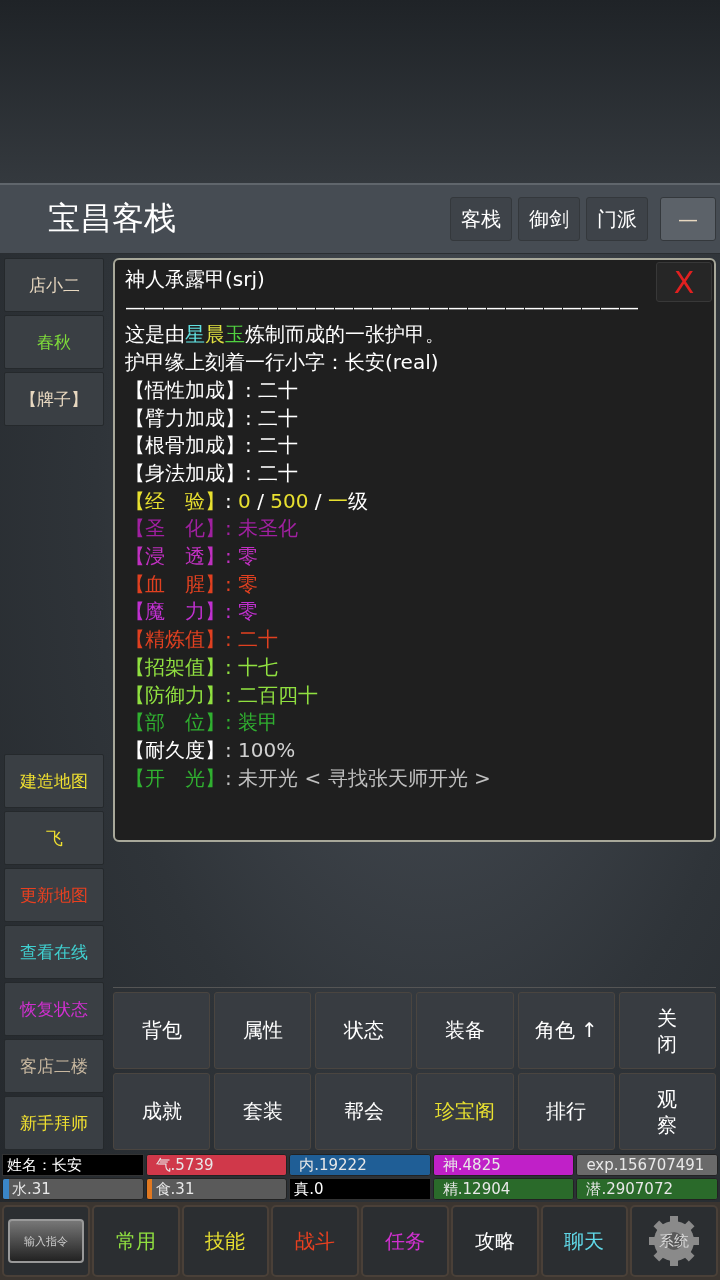  What do you see at coordinates (192, 557) in the screenshot?
I see `item-description-line: 【浸 透】: 零` at bounding box center [192, 557].